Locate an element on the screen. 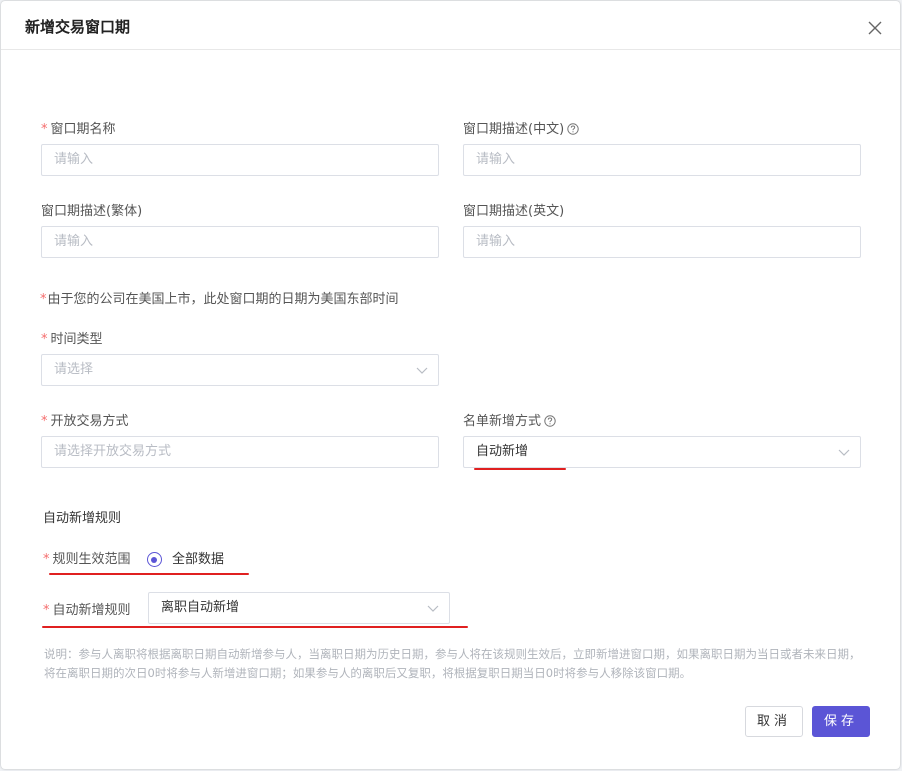 This screenshot has width=902, height=771. desc-cn-label-wrap: 窗口期描述(中文) is located at coordinates (521, 130).